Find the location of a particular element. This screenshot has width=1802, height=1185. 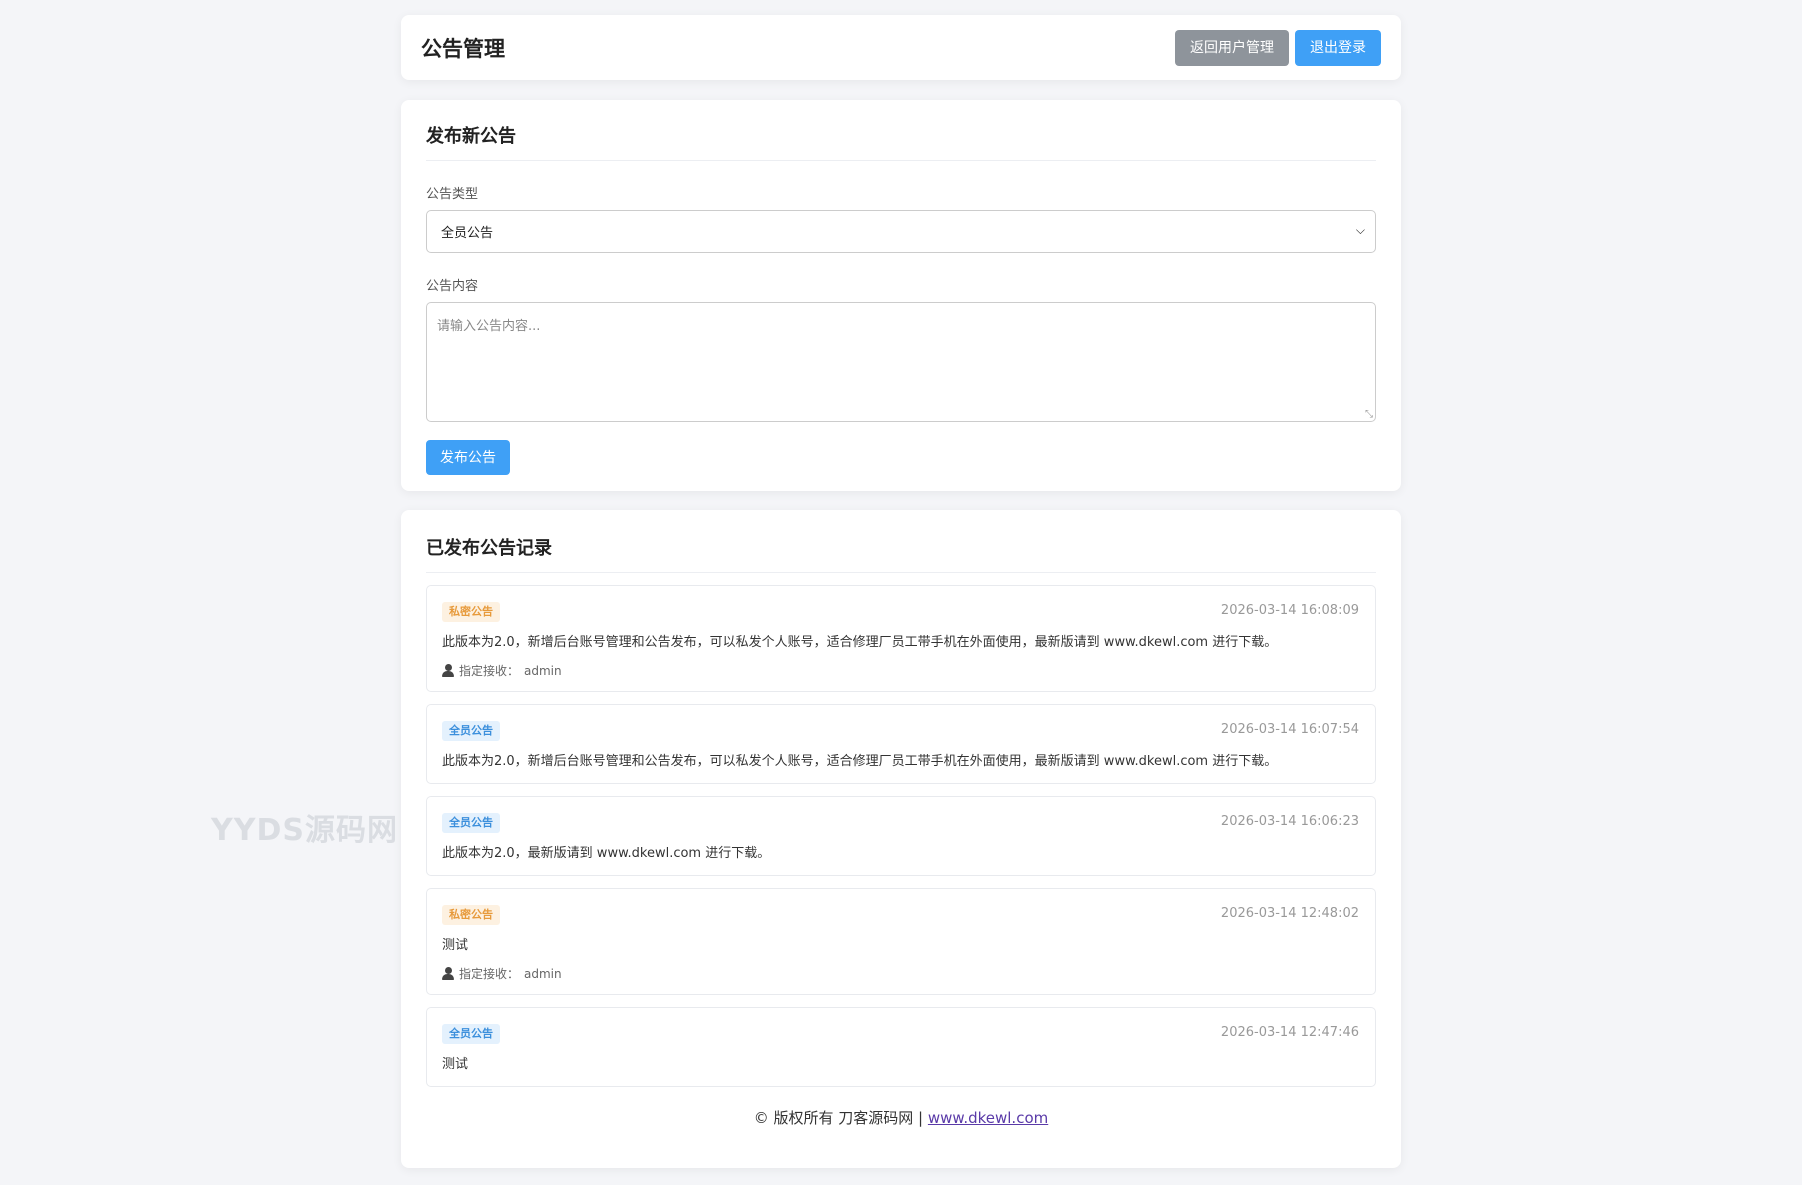

page-title: 公告管理 is located at coordinates (463, 48).